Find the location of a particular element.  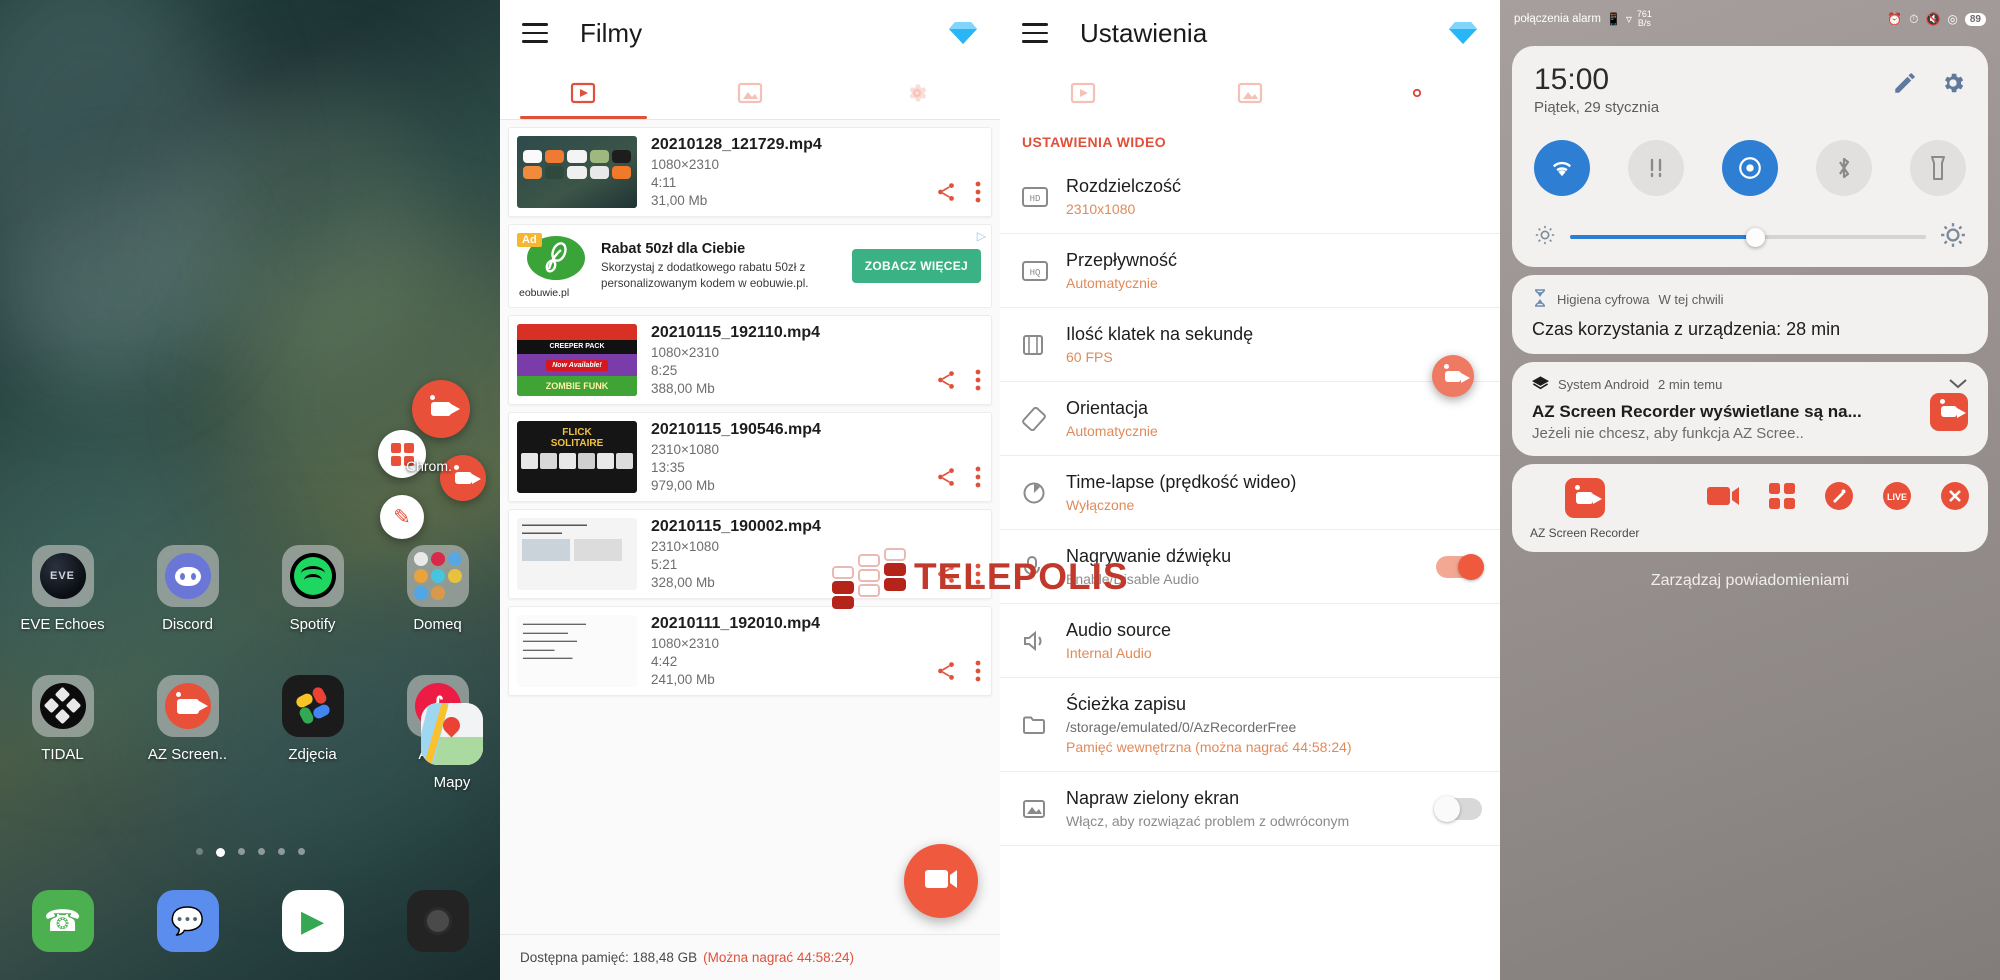

status-bar: połączenia alarm 📱 ▿ 761 B/s ⏰ ⏱ 🔇 ◎ 89 is located at coordinates (1750, 19).